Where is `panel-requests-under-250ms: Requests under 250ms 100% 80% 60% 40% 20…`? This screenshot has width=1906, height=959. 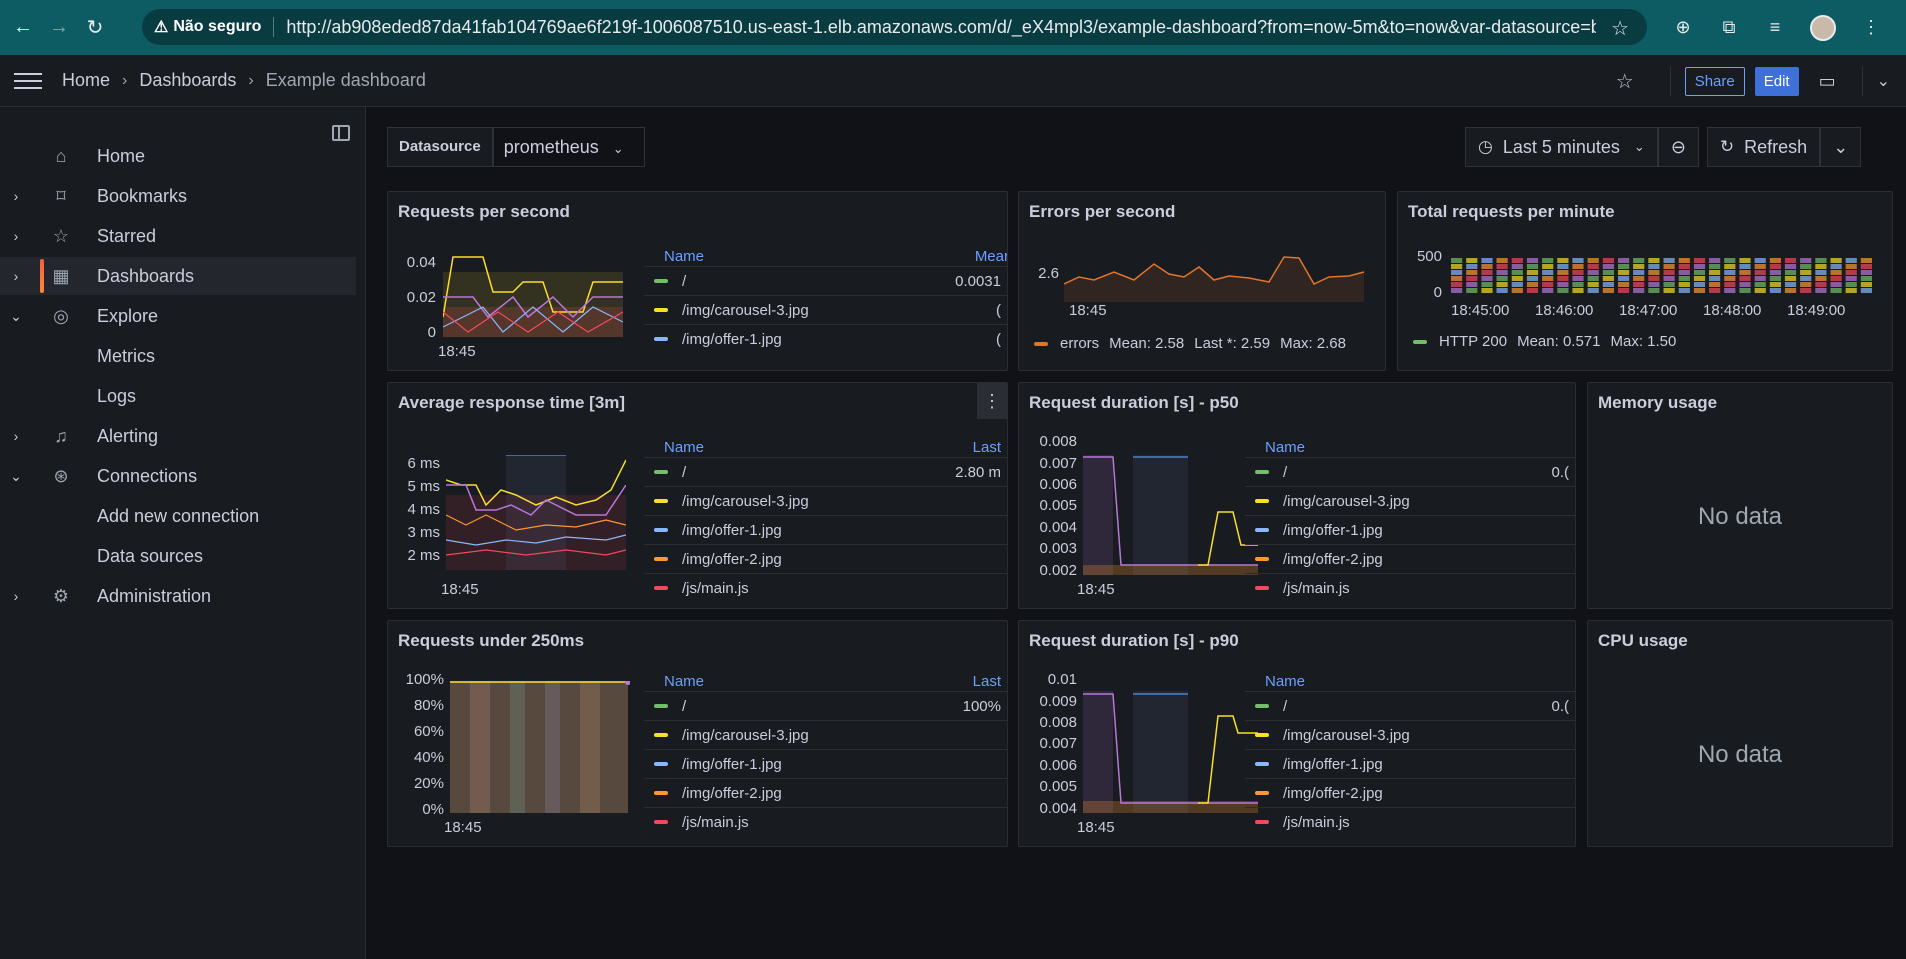 panel-requests-under-250ms: Requests under 250ms 100% 80% 60% 40% 20… is located at coordinates (697, 733).